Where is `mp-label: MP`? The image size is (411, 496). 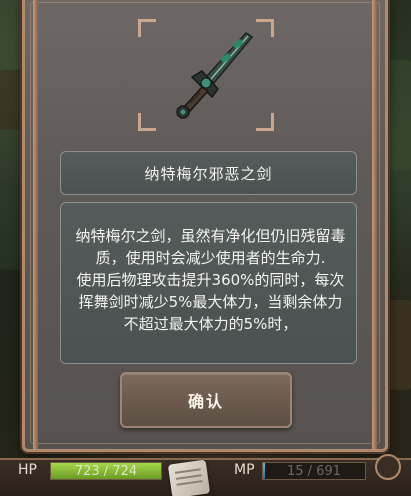 mp-label: MP is located at coordinates (244, 470).